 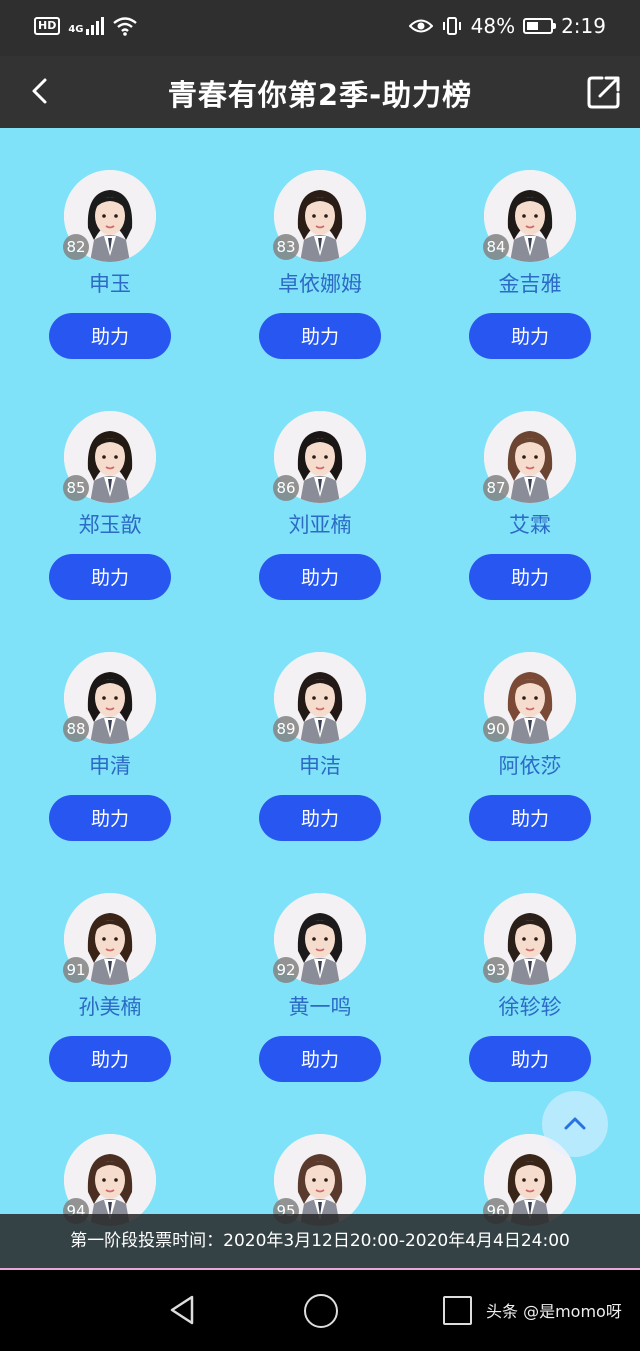 What do you see at coordinates (286, 488) in the screenshot?
I see `rank-badge: 86` at bounding box center [286, 488].